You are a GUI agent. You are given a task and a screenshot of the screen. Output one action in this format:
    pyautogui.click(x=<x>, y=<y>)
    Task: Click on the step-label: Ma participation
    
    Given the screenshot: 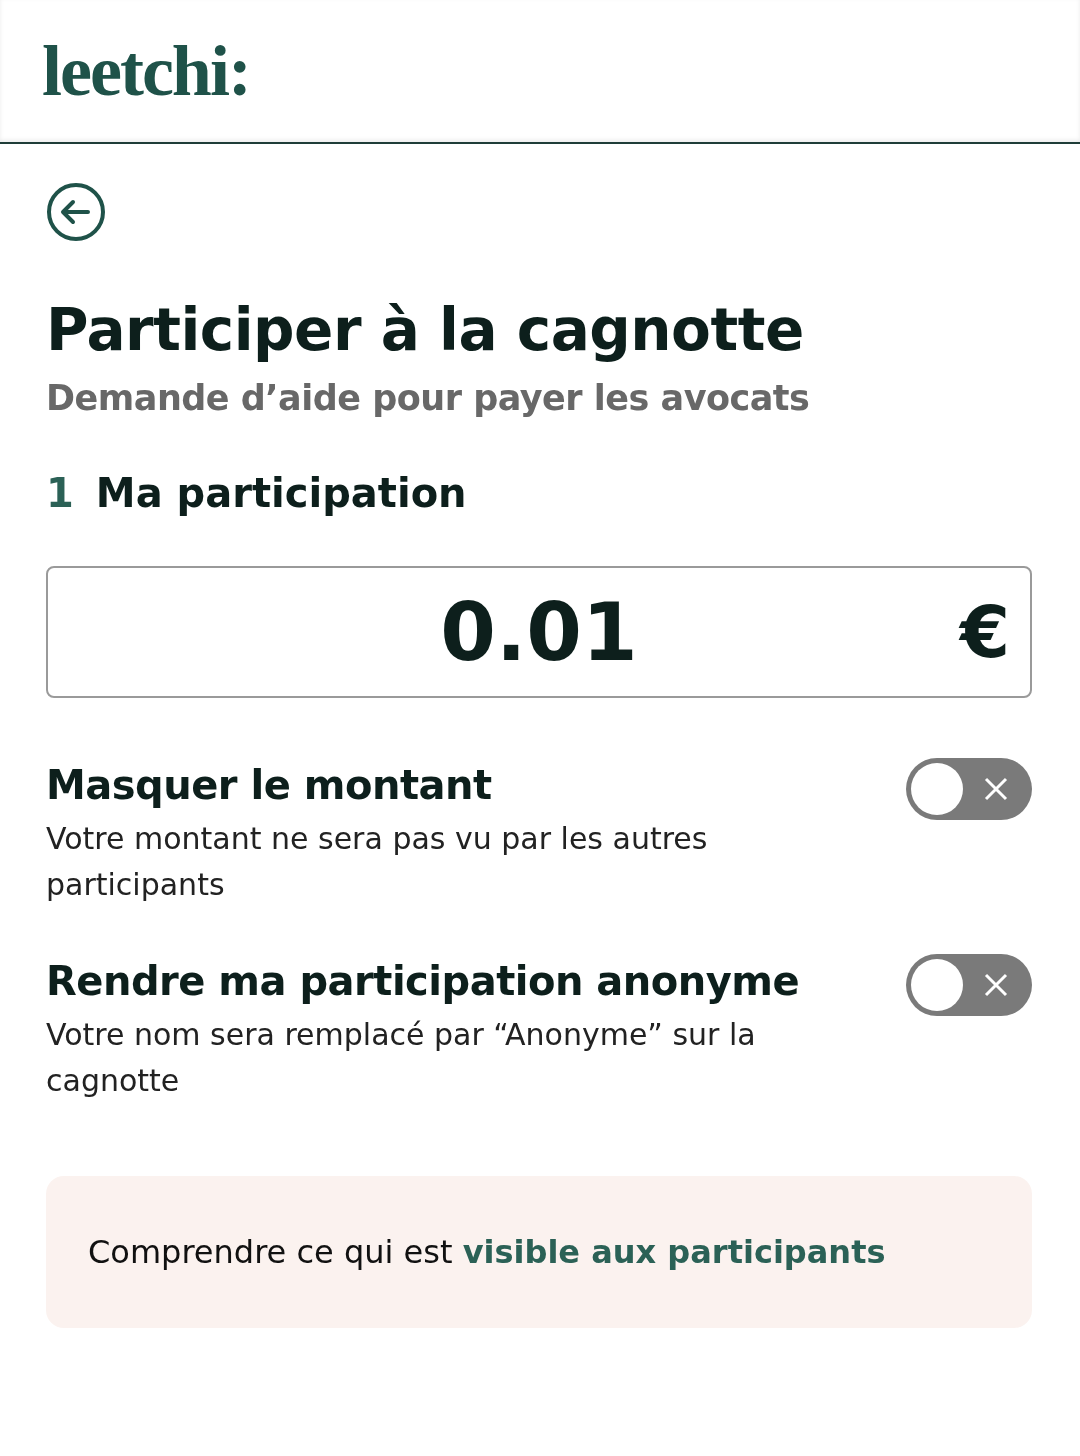 What is the action you would take?
    pyautogui.click(x=281, y=493)
    